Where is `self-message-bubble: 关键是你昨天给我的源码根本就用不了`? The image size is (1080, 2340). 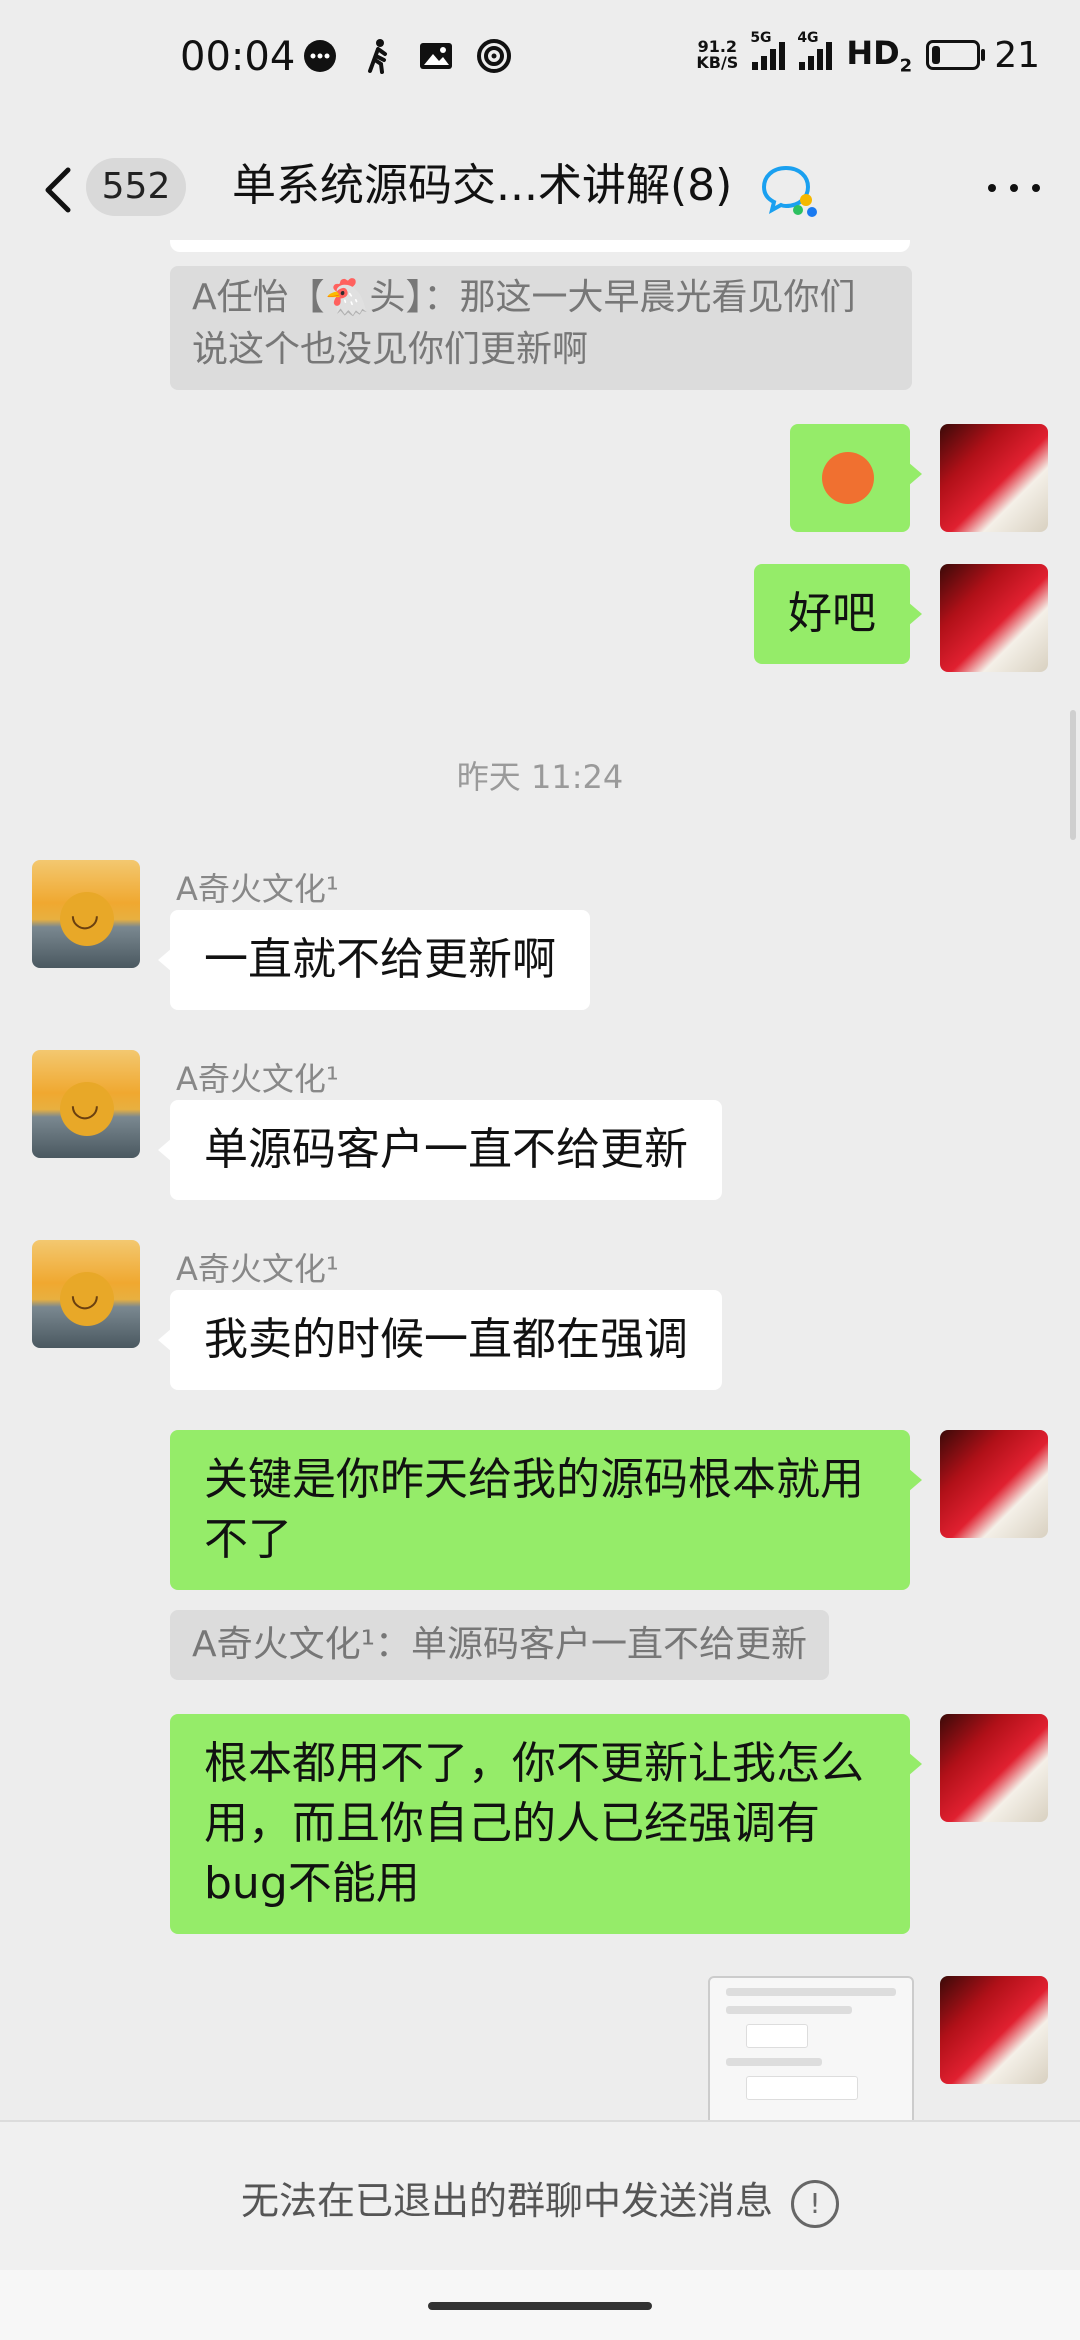 self-message-bubble: 关键是你昨天给我的源码根本就用不了 is located at coordinates (546, 1510).